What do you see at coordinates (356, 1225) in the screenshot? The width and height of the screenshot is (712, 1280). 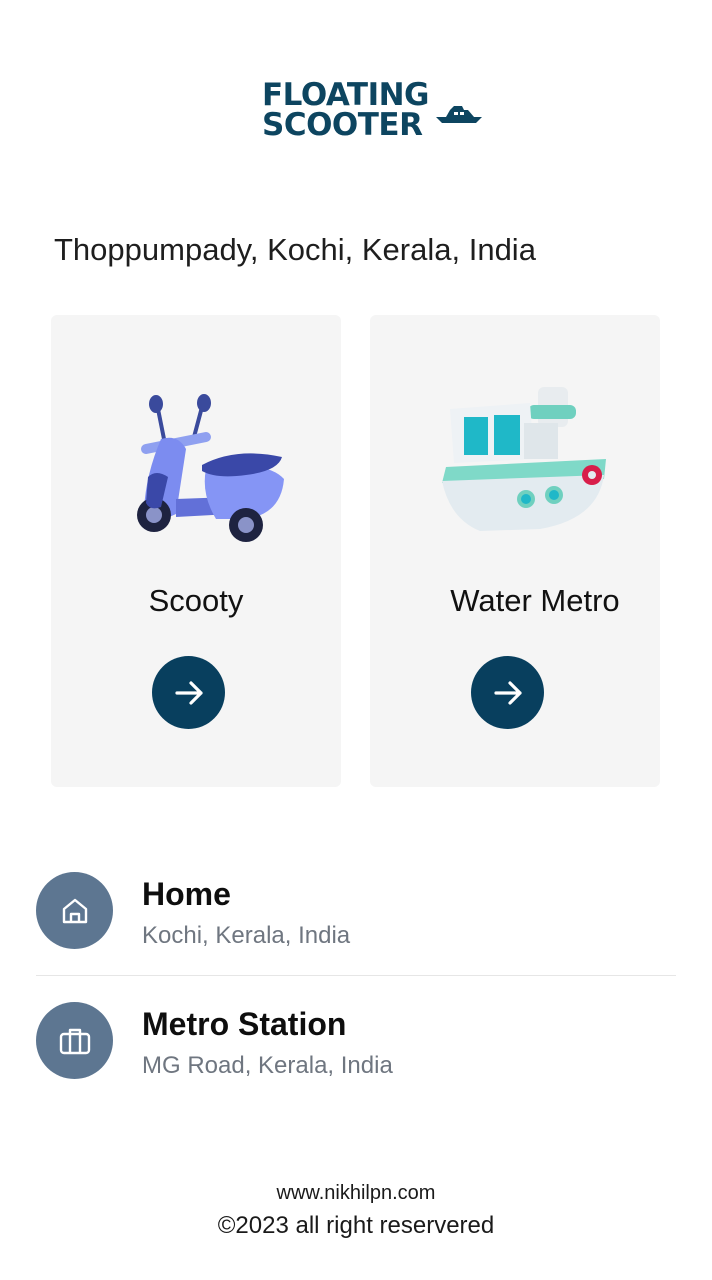 I see `footer-copyright: ©2023 all right reservered` at bounding box center [356, 1225].